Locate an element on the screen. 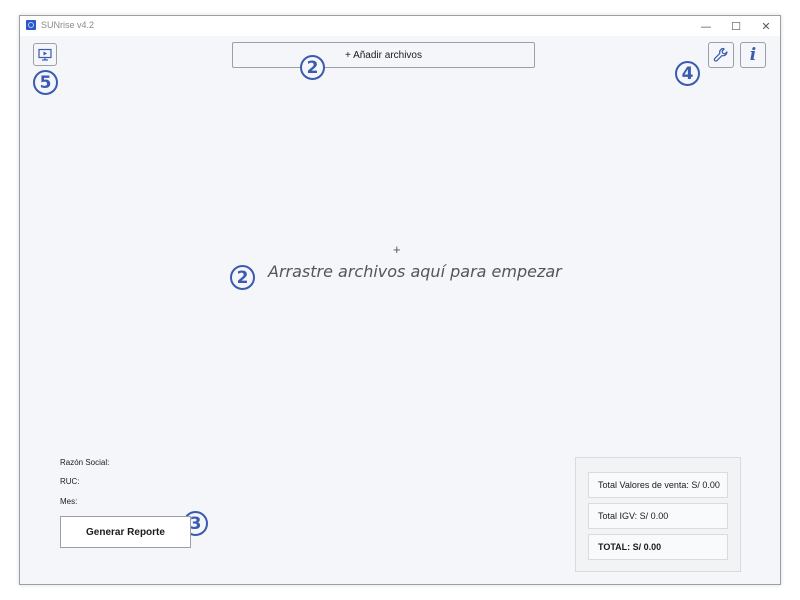  total-amount: TOTAL: S/ 0.00 is located at coordinates (658, 547).